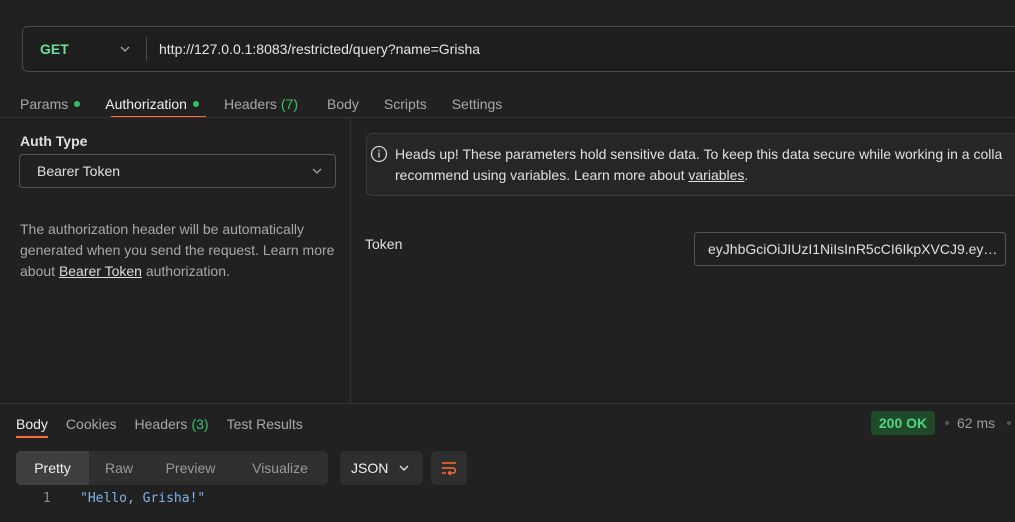 This screenshot has height=522, width=1015. What do you see at coordinates (384, 244) in the screenshot?
I see `token-label: Token` at bounding box center [384, 244].